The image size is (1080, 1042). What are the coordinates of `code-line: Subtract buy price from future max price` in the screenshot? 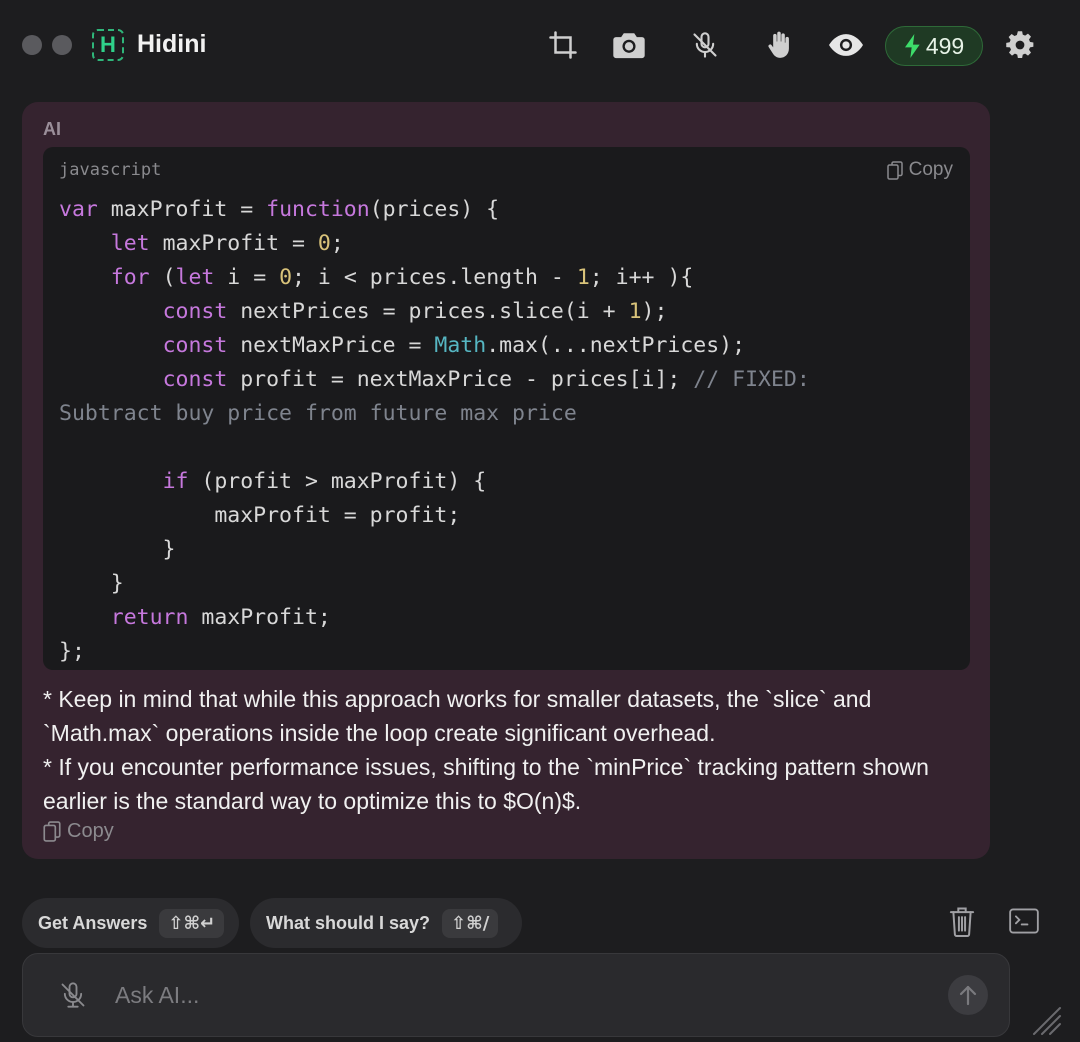 It's located at (434, 414).